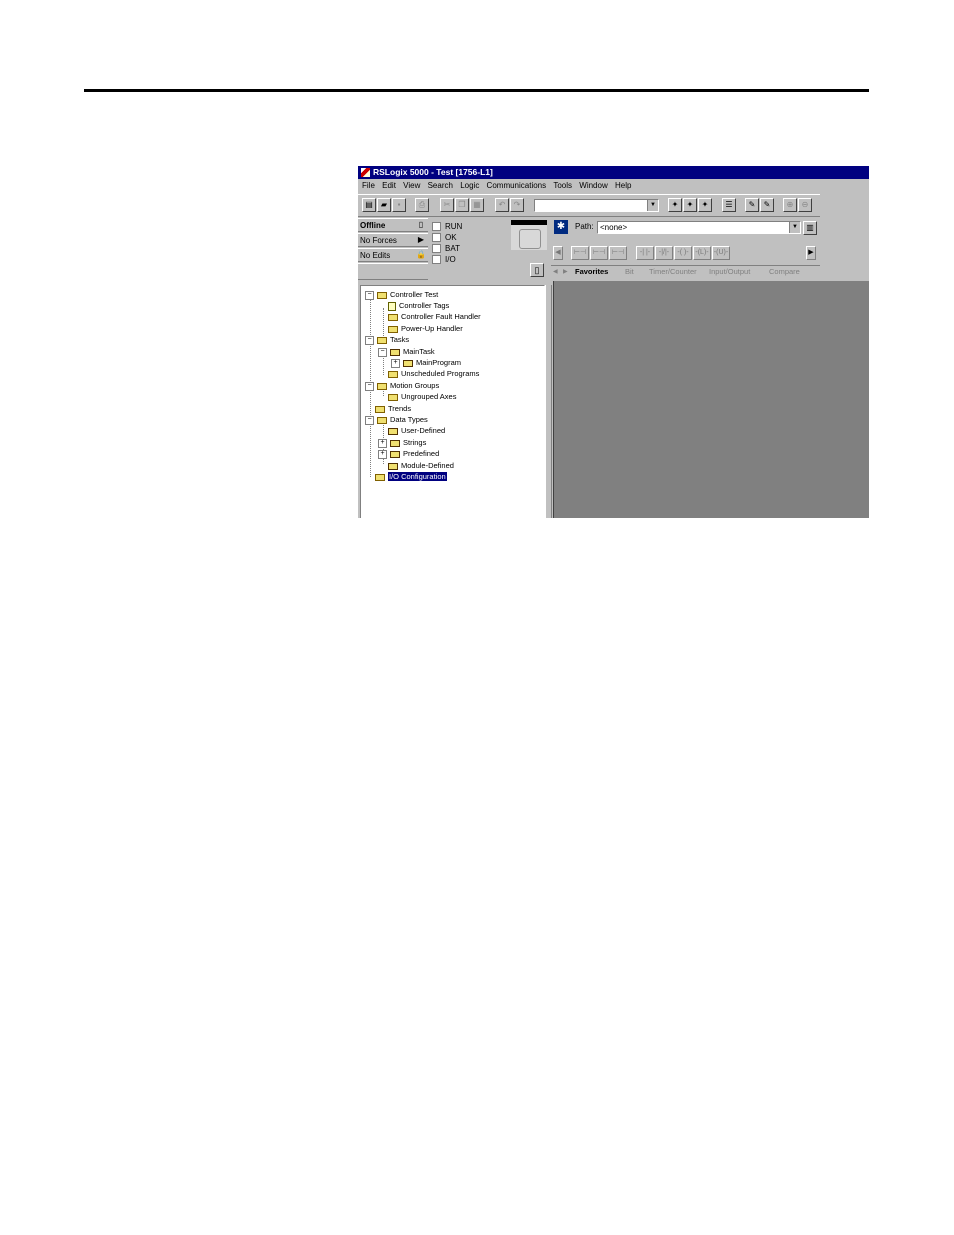 This screenshot has height=1235, width=954. I want to click on path-value: <none>, so click(614, 227).